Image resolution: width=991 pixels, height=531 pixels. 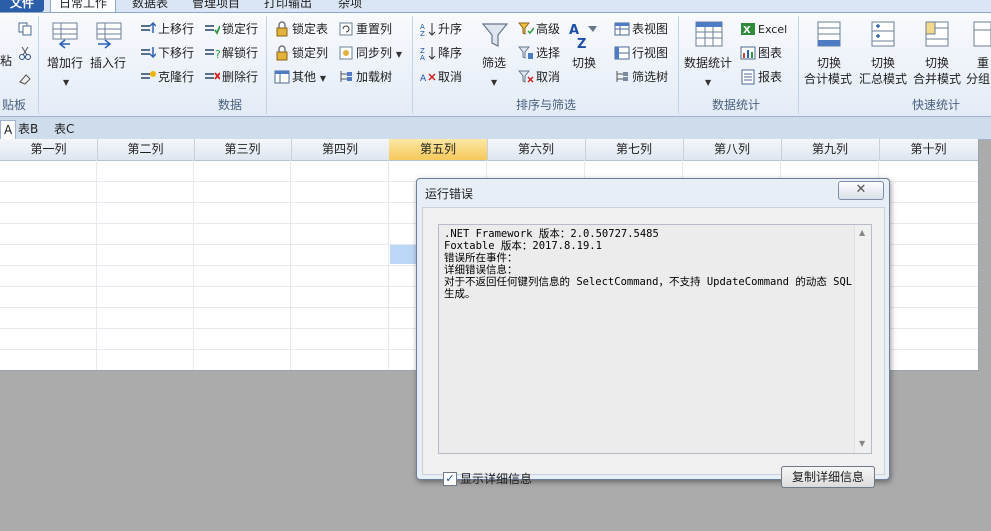 I want to click on row-view-icon, so click(x=622, y=52).